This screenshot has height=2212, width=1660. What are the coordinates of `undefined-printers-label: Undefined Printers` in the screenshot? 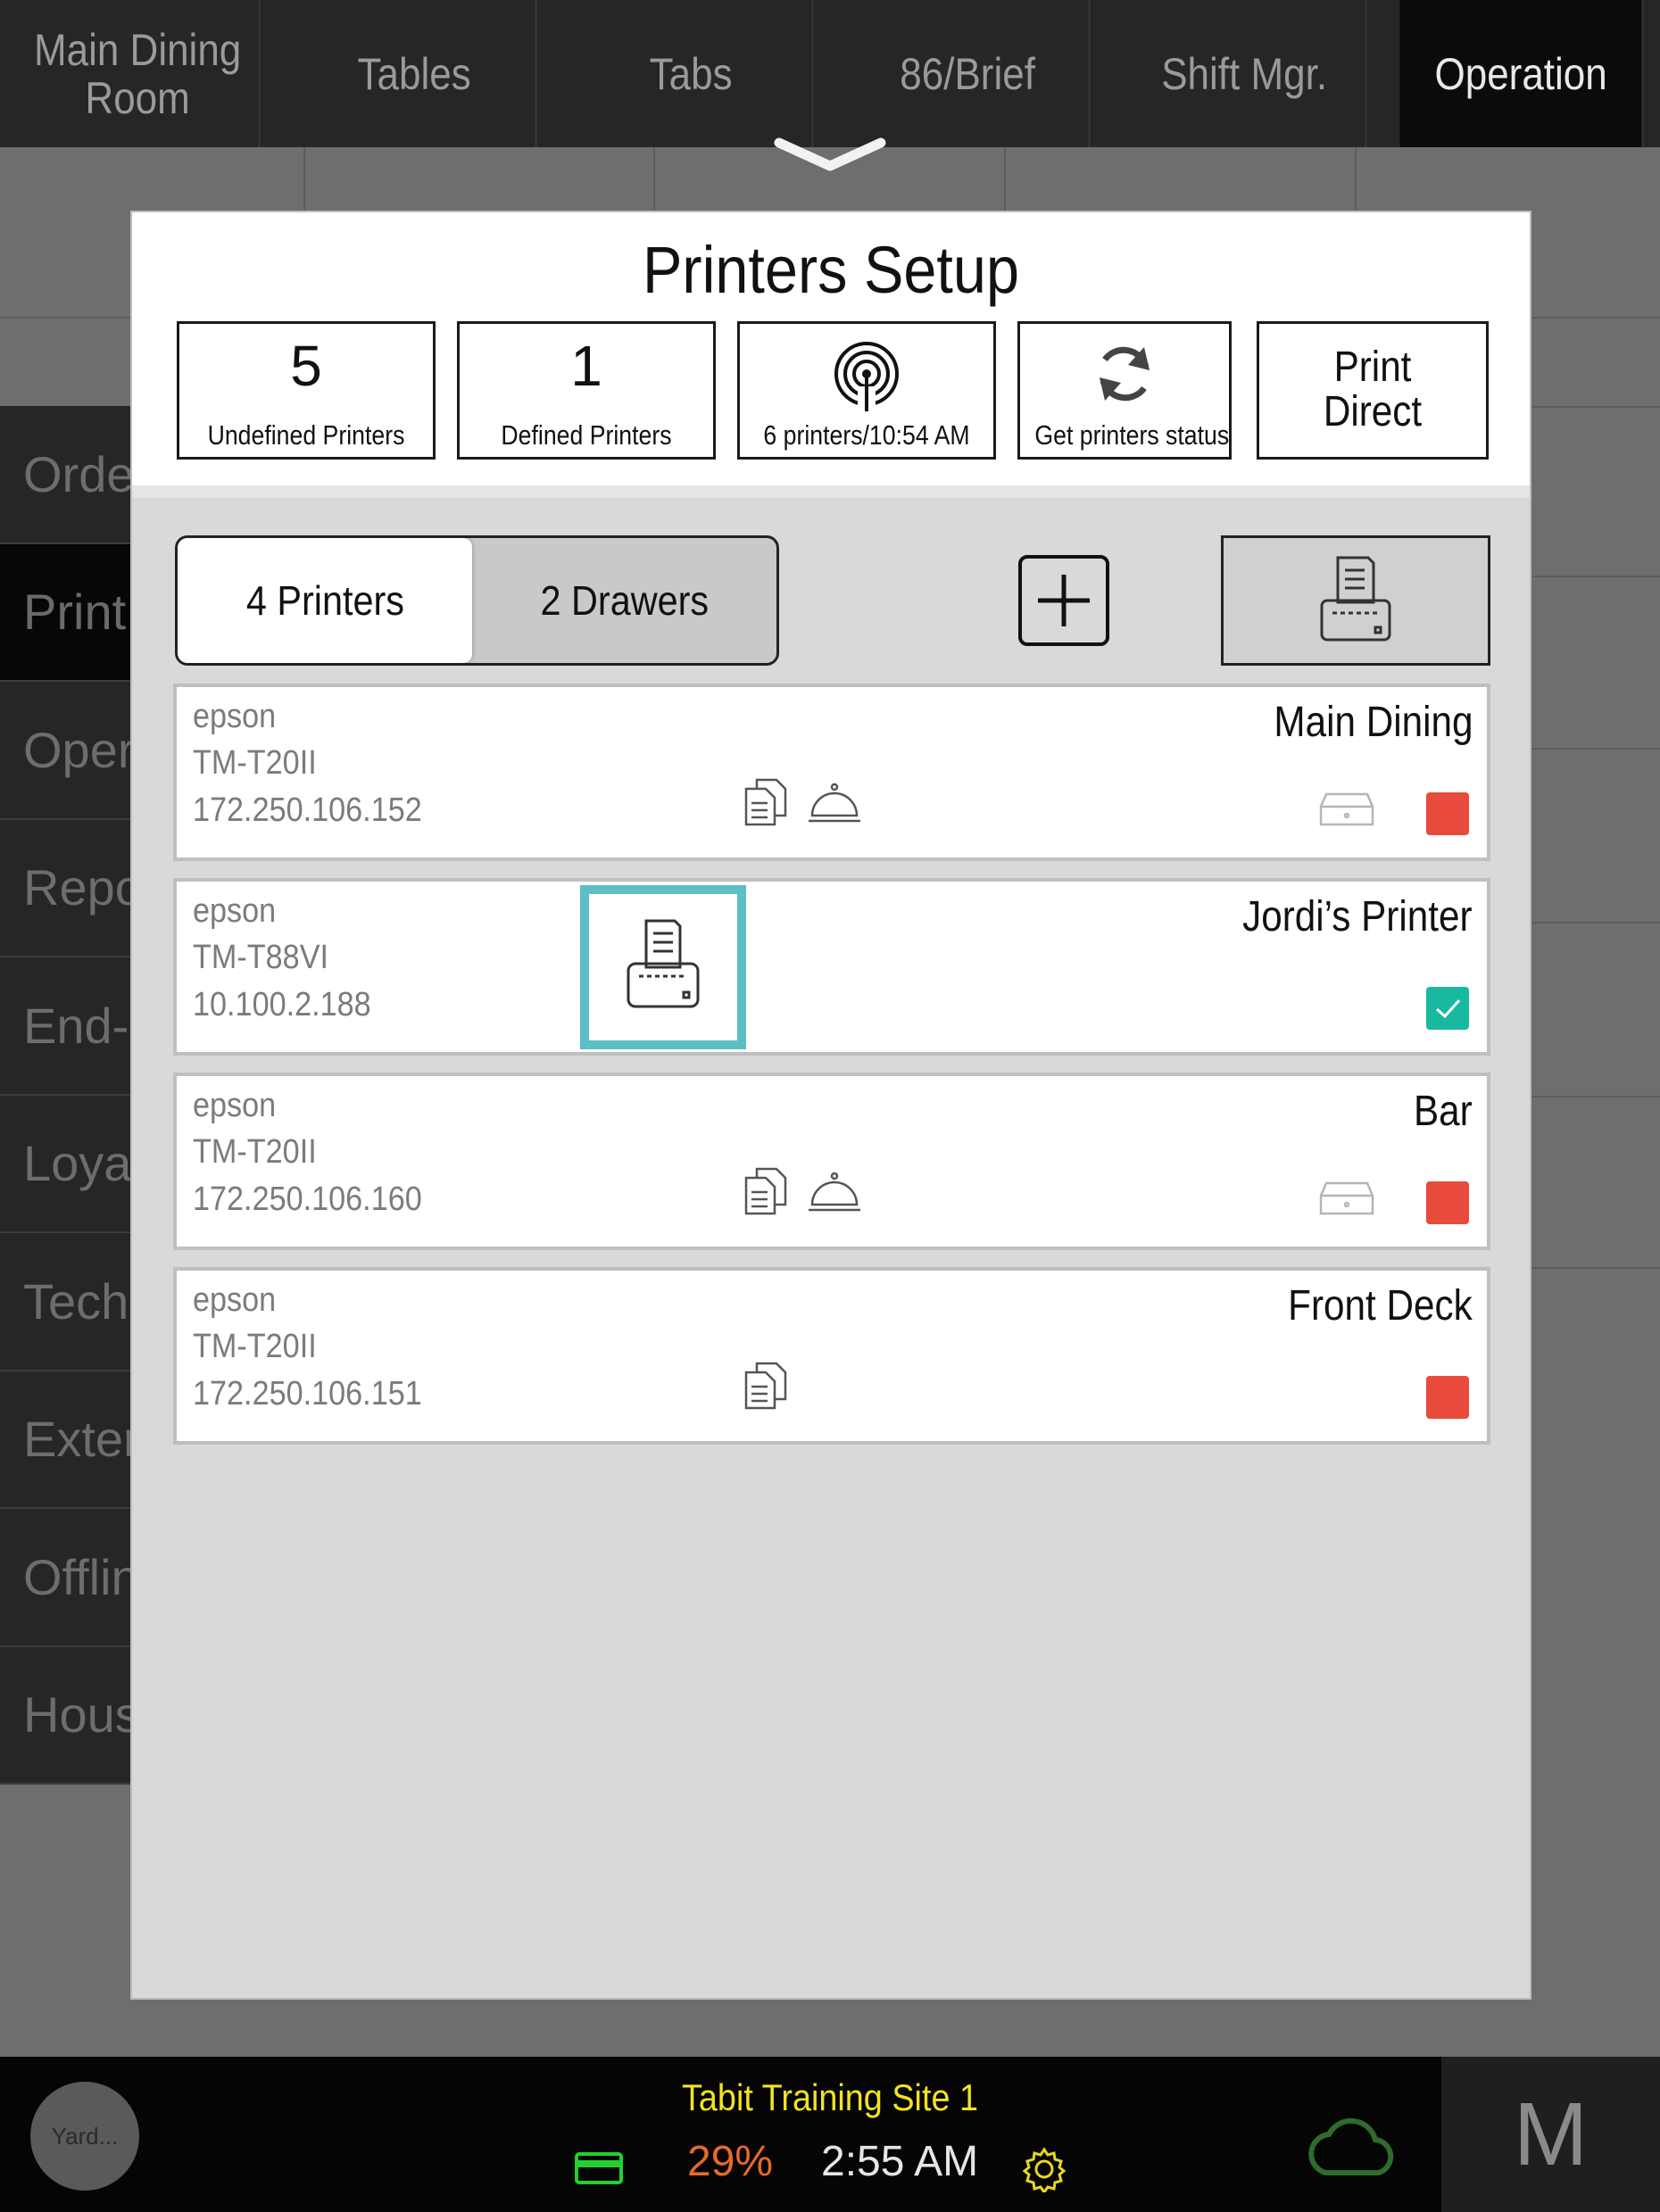 It's located at (306, 435).